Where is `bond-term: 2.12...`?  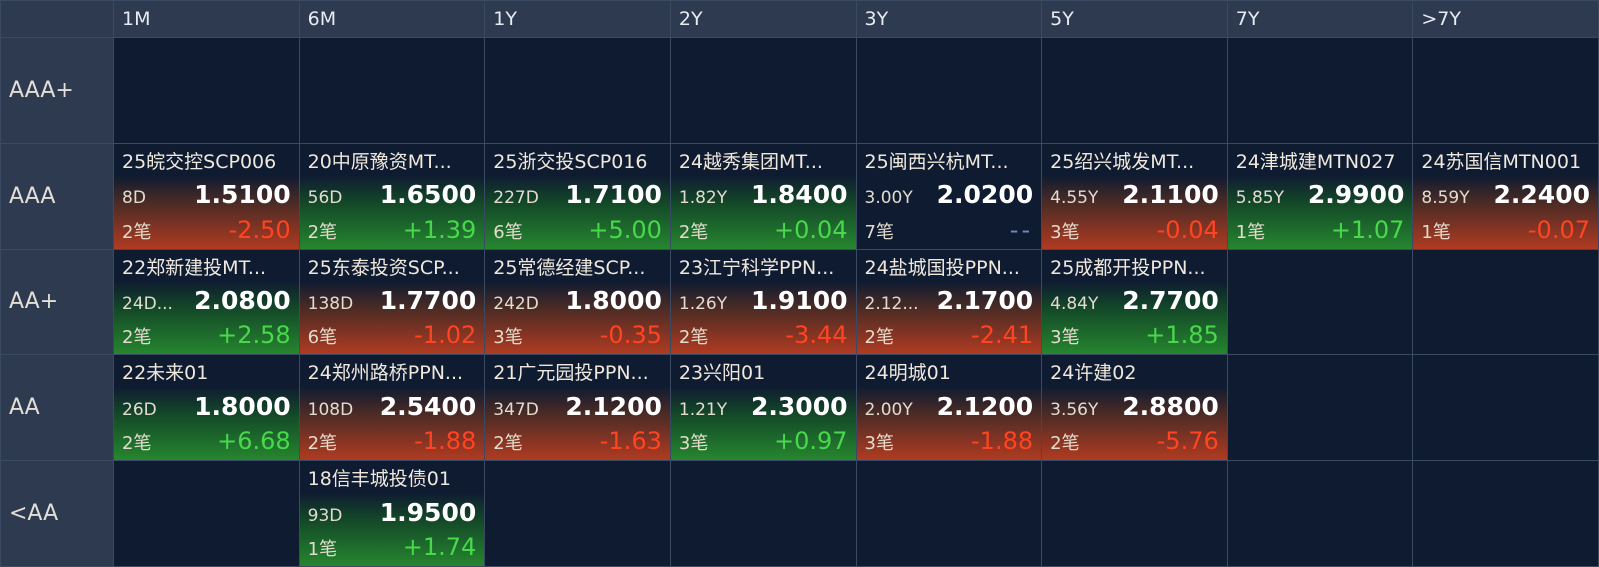
bond-term: 2.12... is located at coordinates (891, 303).